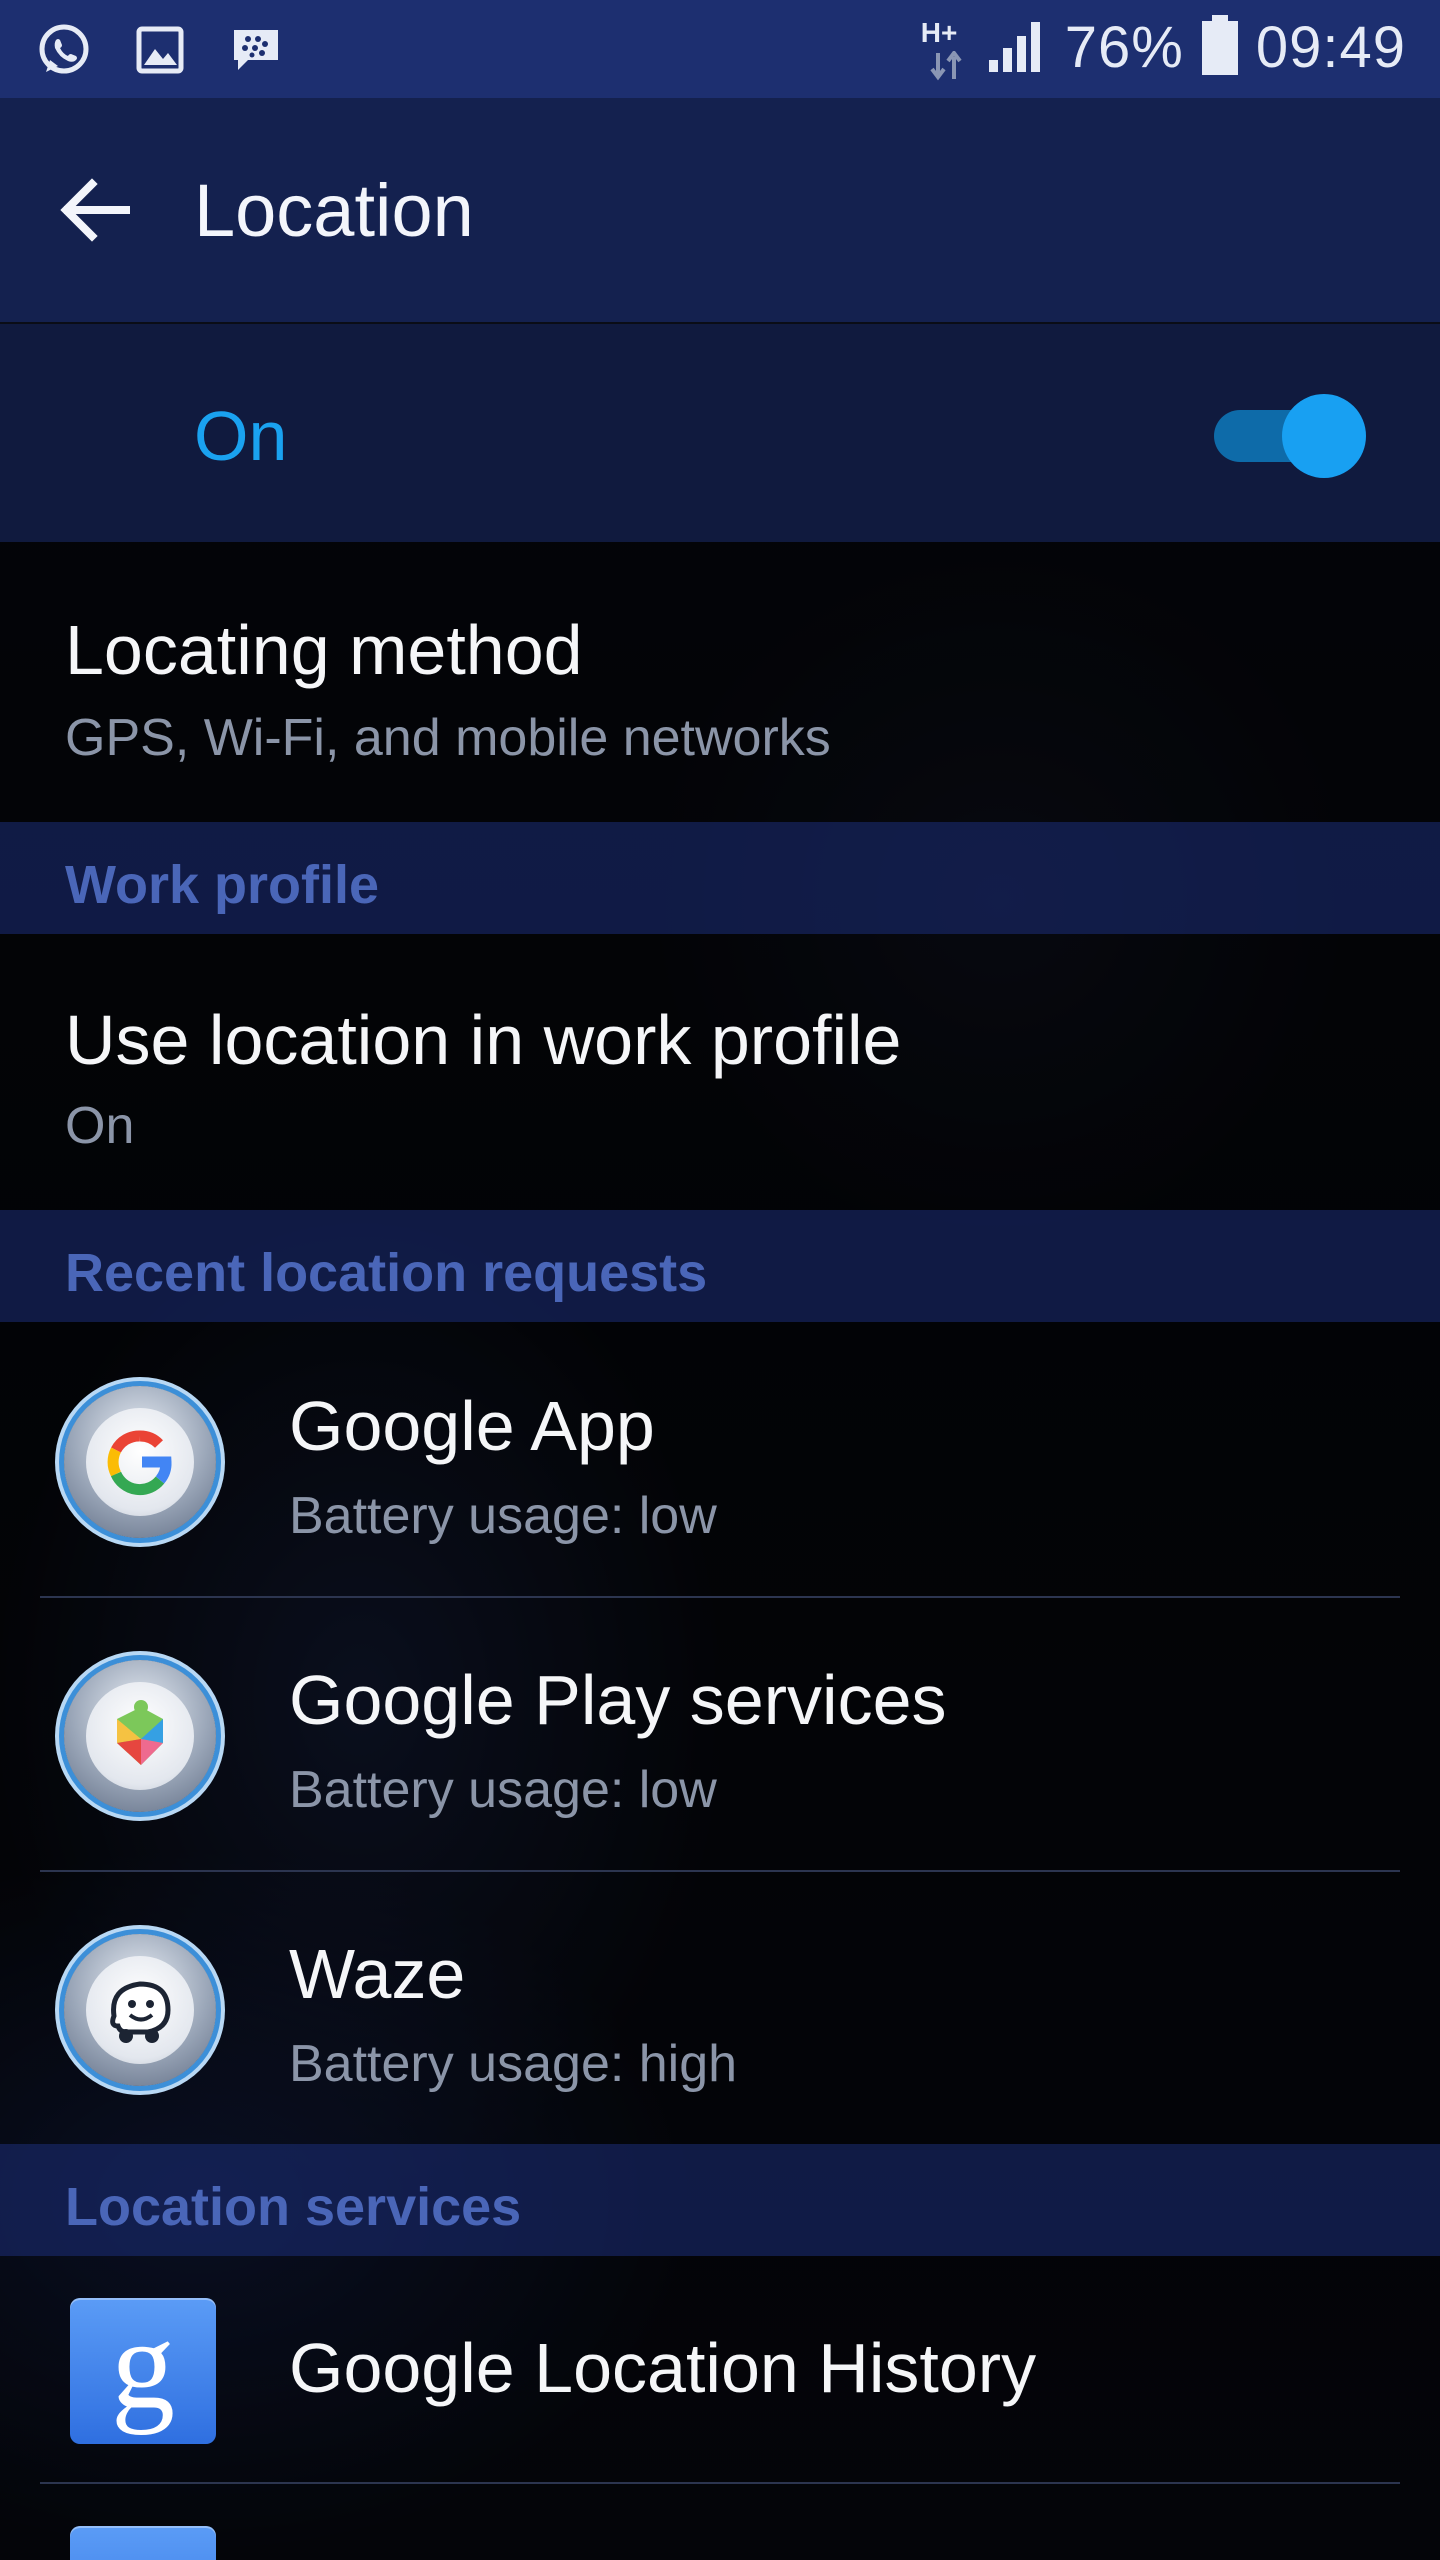 The height and width of the screenshot is (2560, 1440). Describe the element at coordinates (1017, 47) in the screenshot. I see `signal-icon` at that location.